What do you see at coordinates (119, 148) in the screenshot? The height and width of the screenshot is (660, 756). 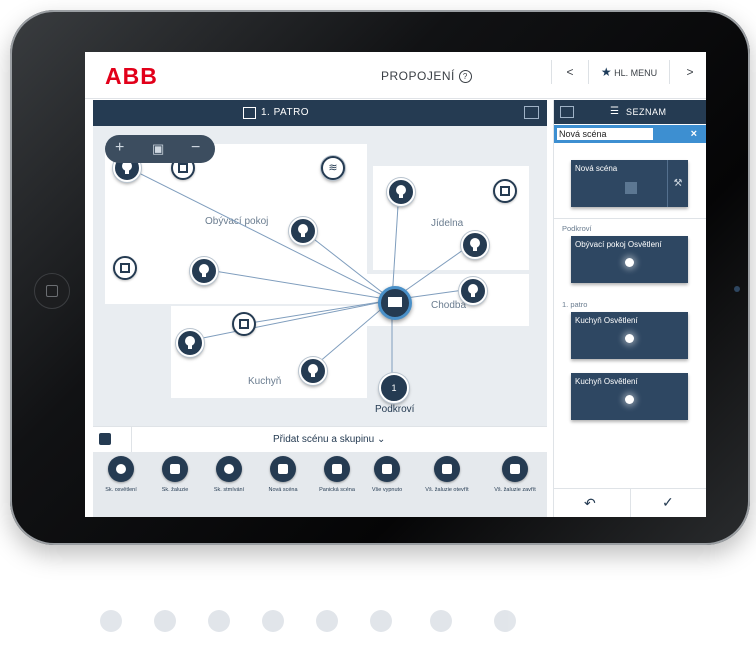 I see `zoom-in-button: +` at bounding box center [119, 148].